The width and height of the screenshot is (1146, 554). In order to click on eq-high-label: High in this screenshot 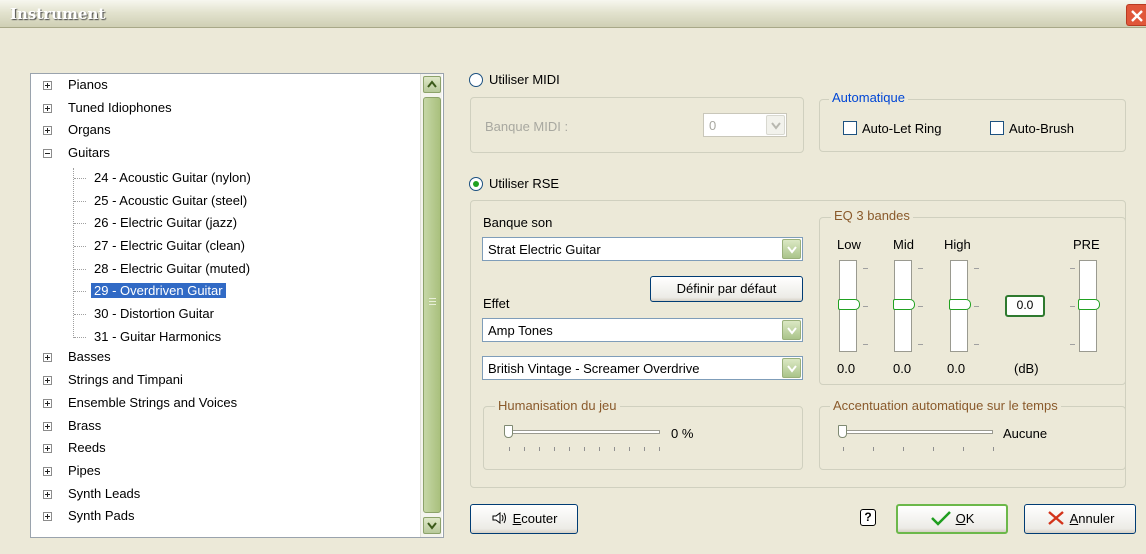, I will do `click(957, 244)`.